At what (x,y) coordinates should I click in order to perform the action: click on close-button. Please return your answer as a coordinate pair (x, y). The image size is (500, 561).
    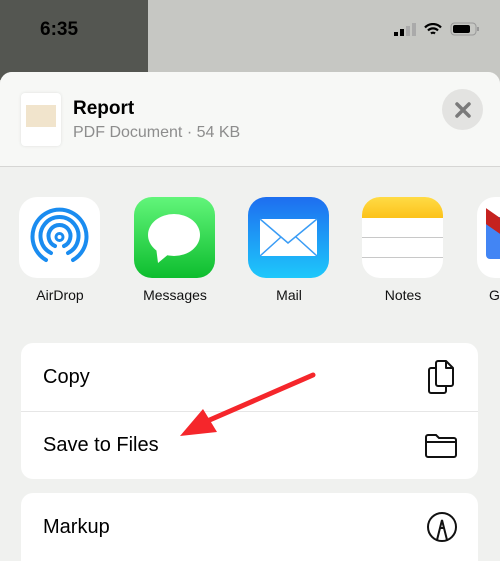
    Looking at the image, I should click on (462, 109).